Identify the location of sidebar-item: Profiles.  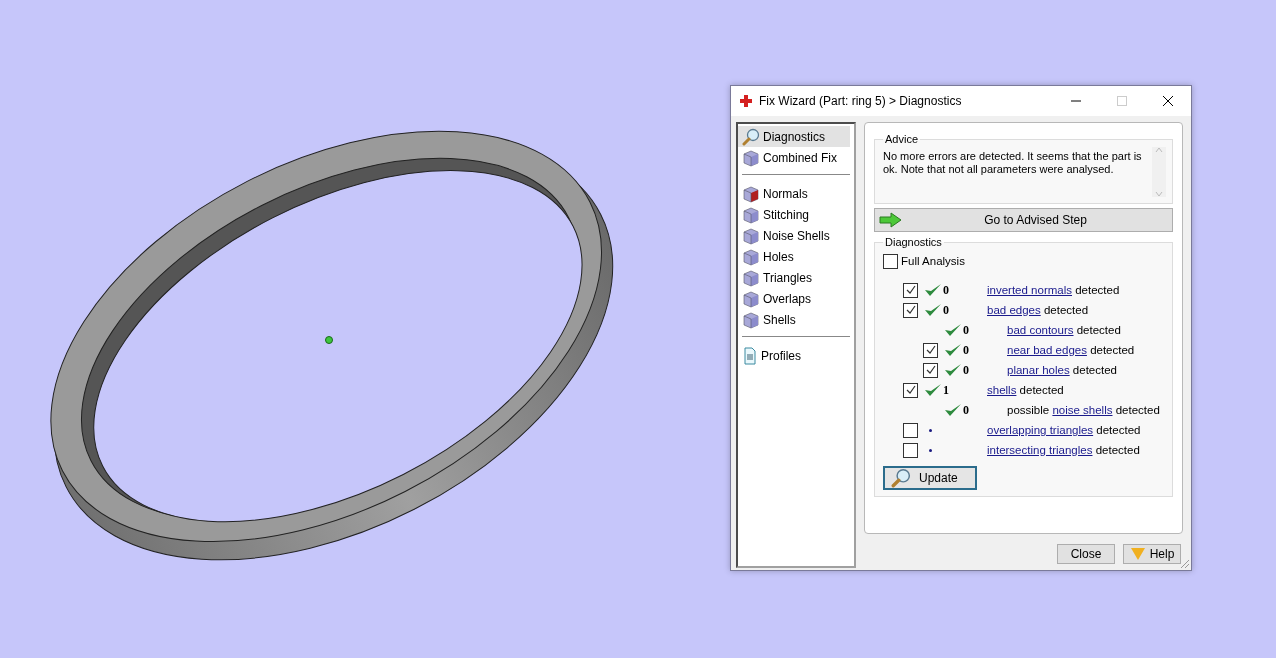
(794, 355).